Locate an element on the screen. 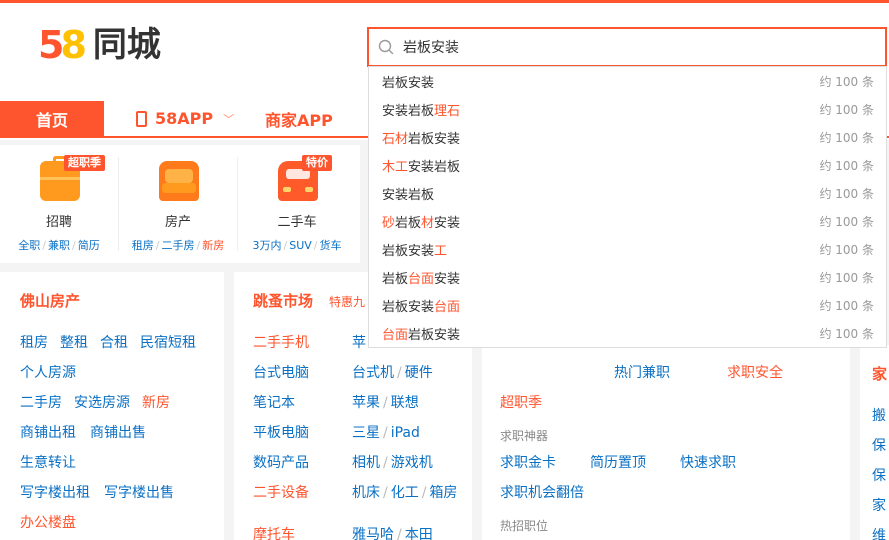 The width and height of the screenshot is (889, 540). market-link: iPad is located at coordinates (405, 433).